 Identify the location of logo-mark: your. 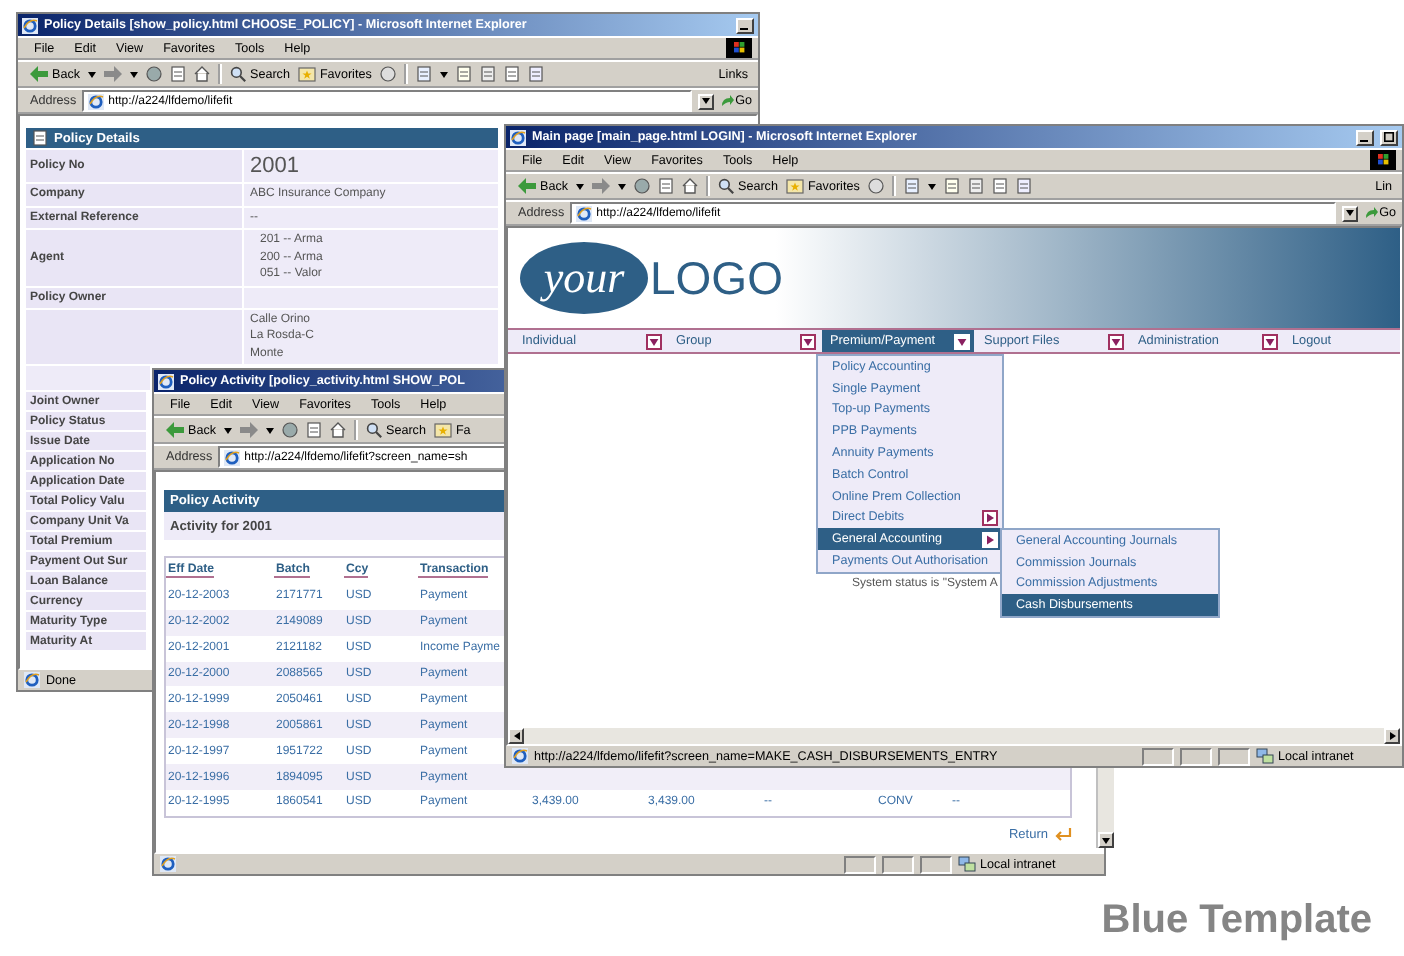
(584, 278).